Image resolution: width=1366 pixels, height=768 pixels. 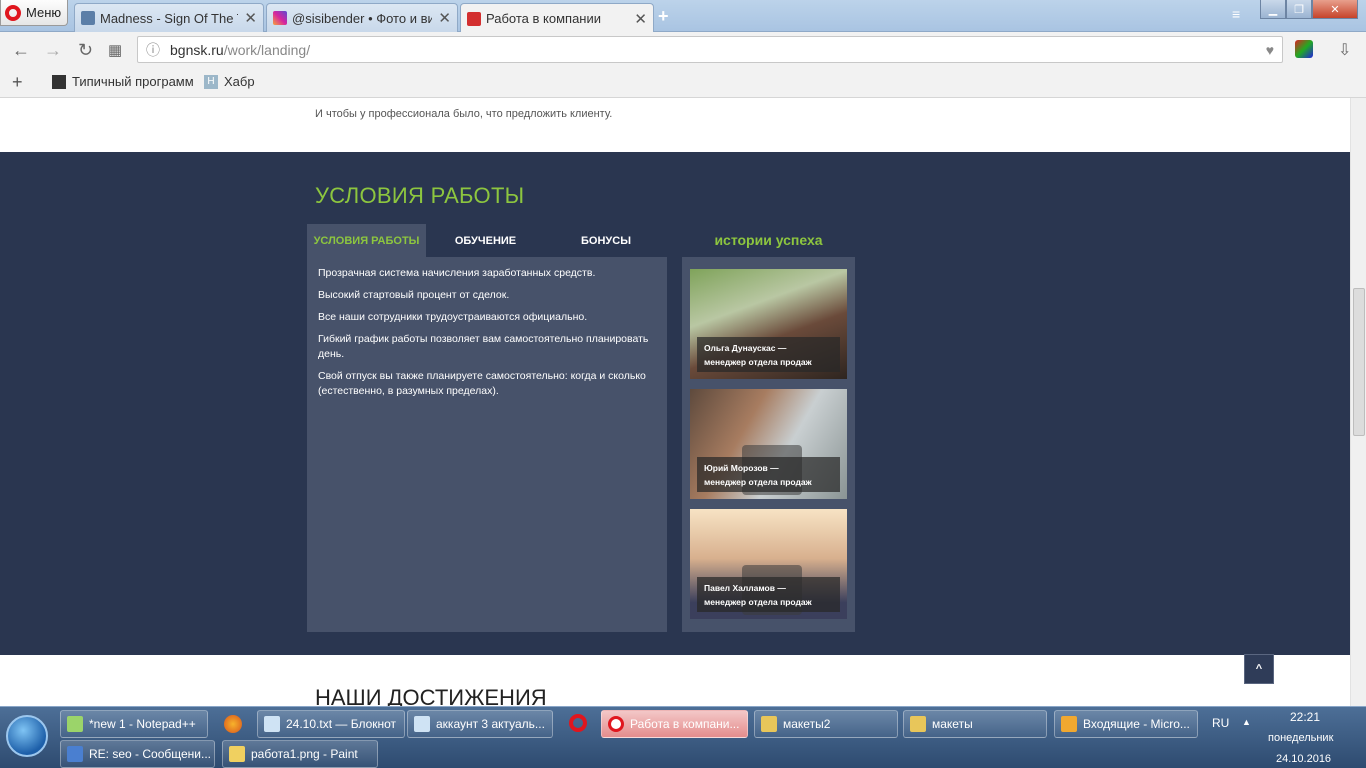 I want to click on opera-logo-icon, so click(x=13, y=12).